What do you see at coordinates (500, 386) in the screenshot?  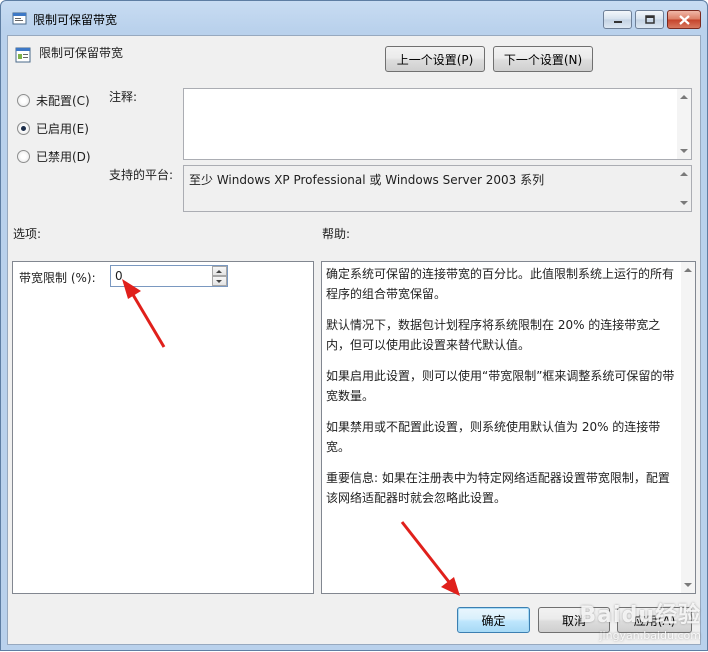 I see `help-paragraph: 如果启用此设置，则可以使用“带宽限制”框来调整系统可保留的带宽数量。` at bounding box center [500, 386].